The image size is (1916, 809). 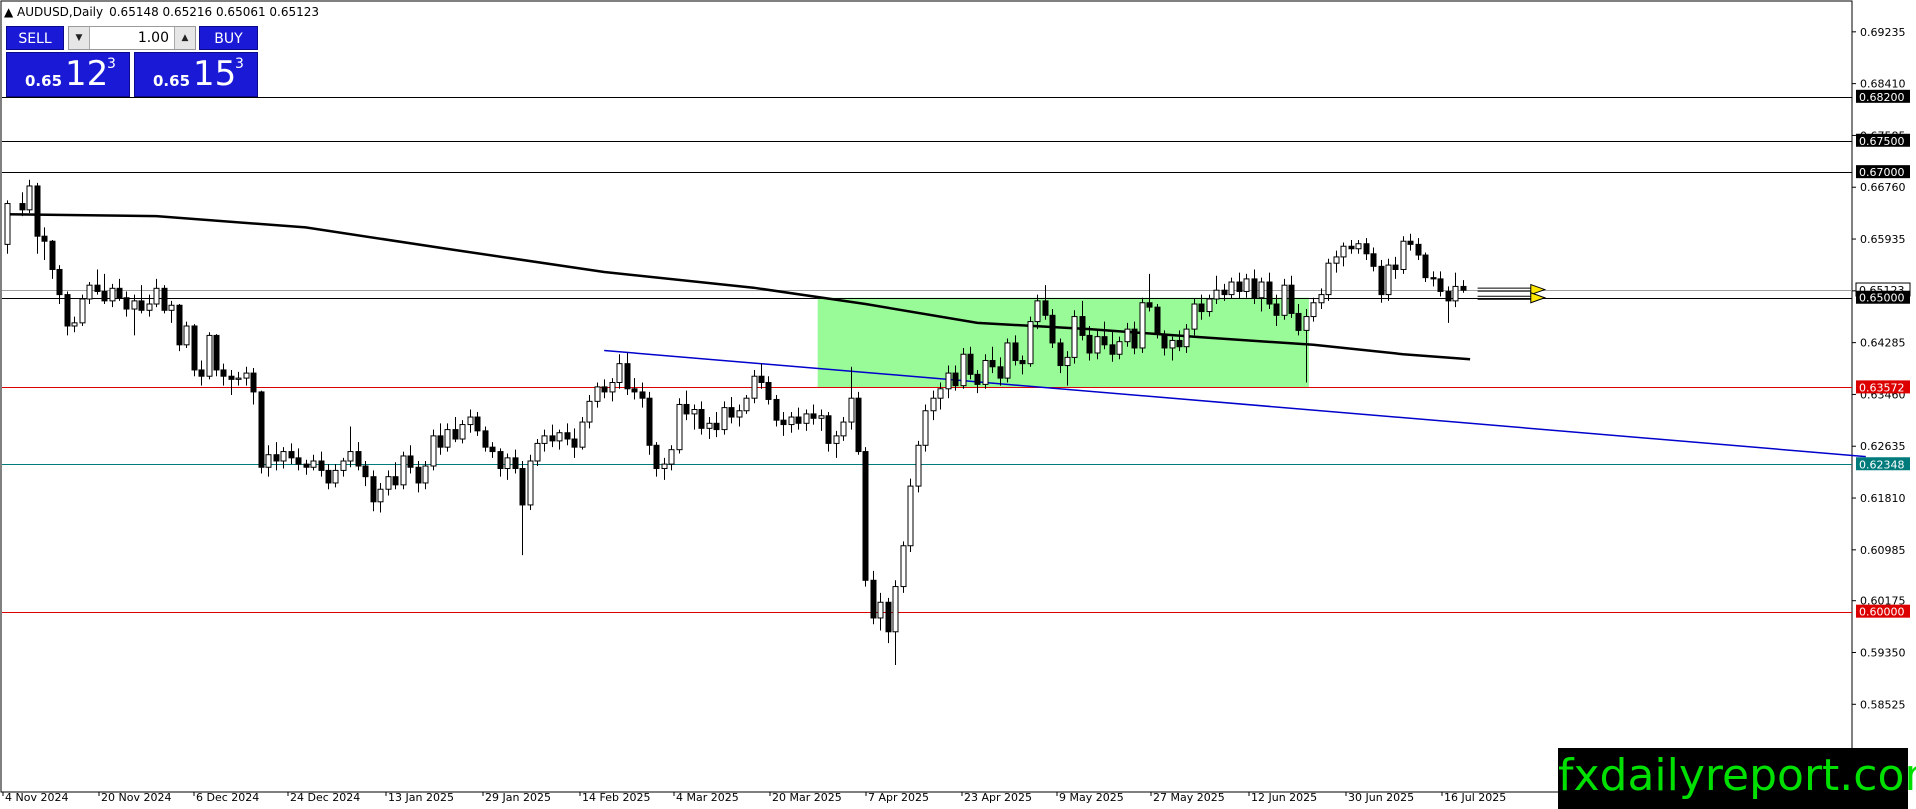 What do you see at coordinates (1883, 140) in the screenshot?
I see `level-price-tag: 0.67500` at bounding box center [1883, 140].